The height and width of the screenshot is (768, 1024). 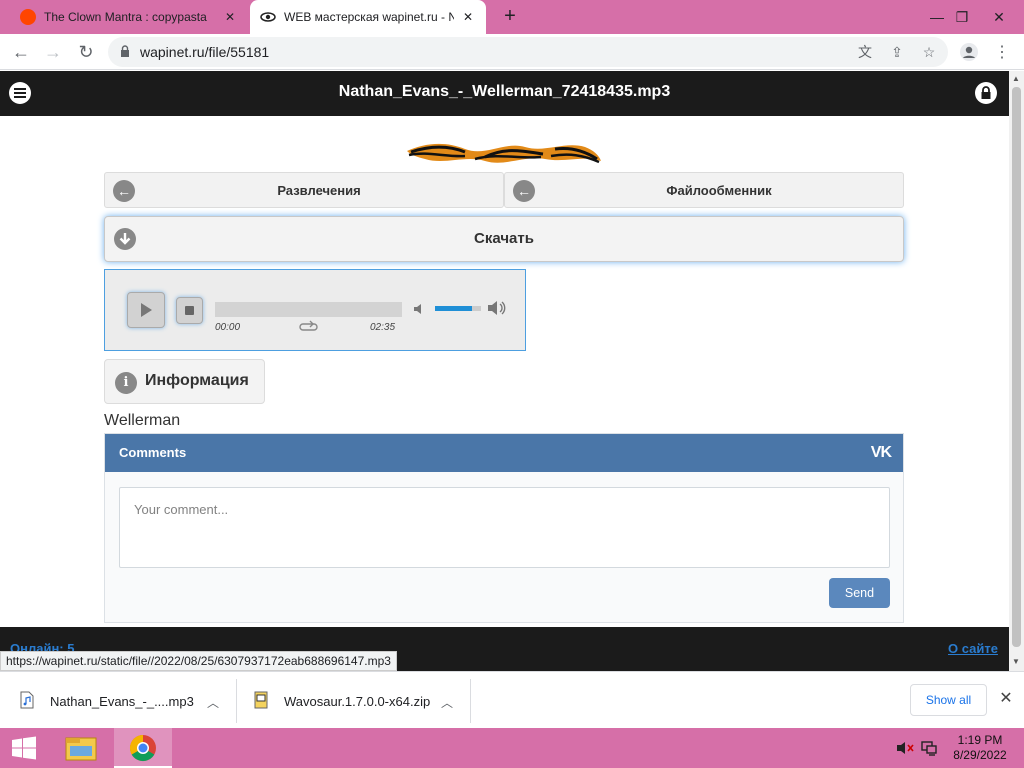 I want to click on nav-fileshare-label: Файлообменник, so click(x=719, y=190).